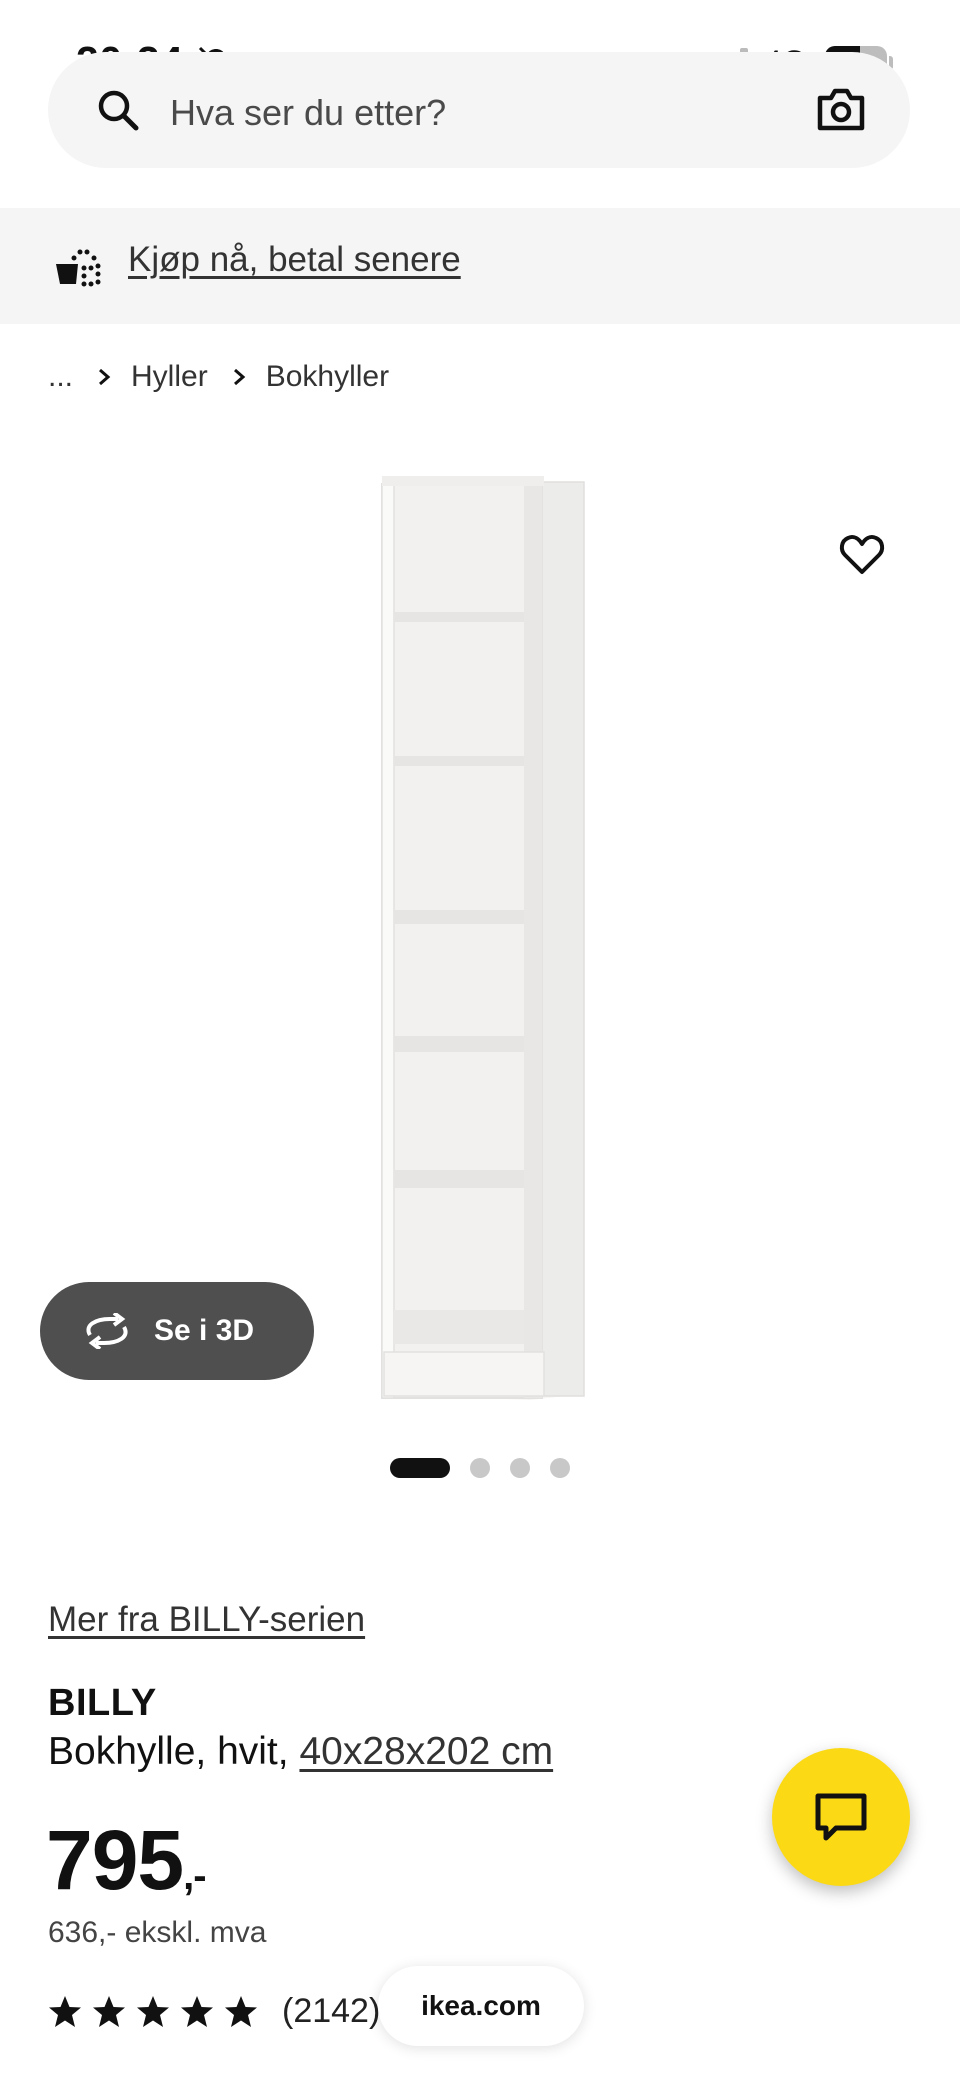  I want to click on product-name: BILLY, so click(102, 1703).